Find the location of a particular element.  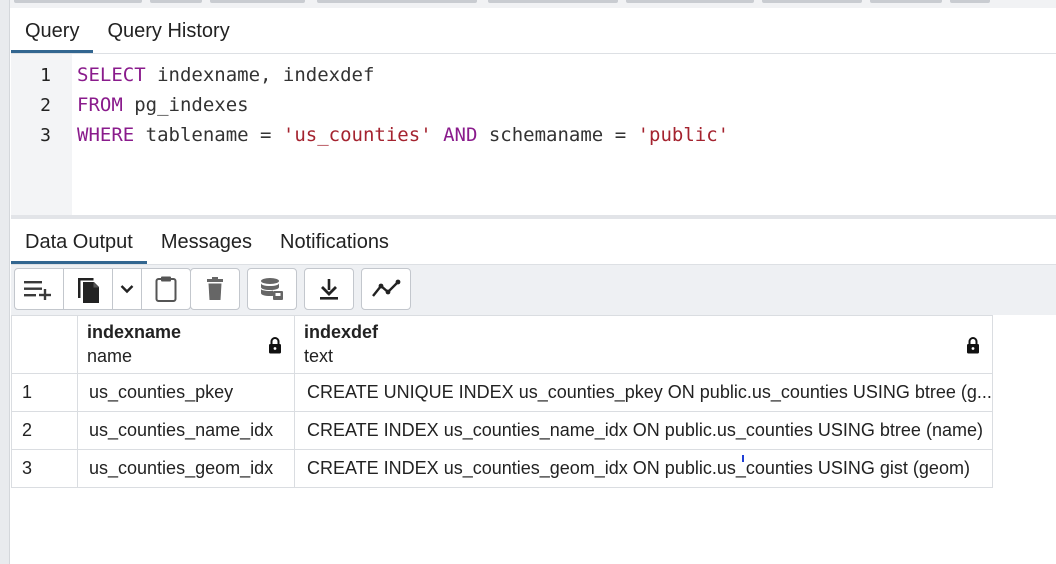

code-text: FROM pg_indexes is located at coordinates (163, 105).